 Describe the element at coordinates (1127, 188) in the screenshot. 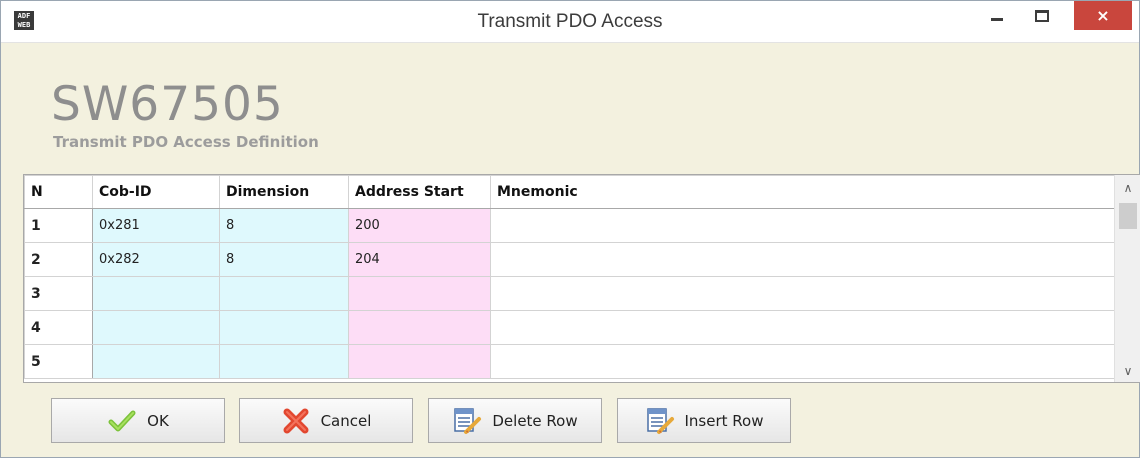

I see `scroll-up-arrow-icon: ∧` at that location.